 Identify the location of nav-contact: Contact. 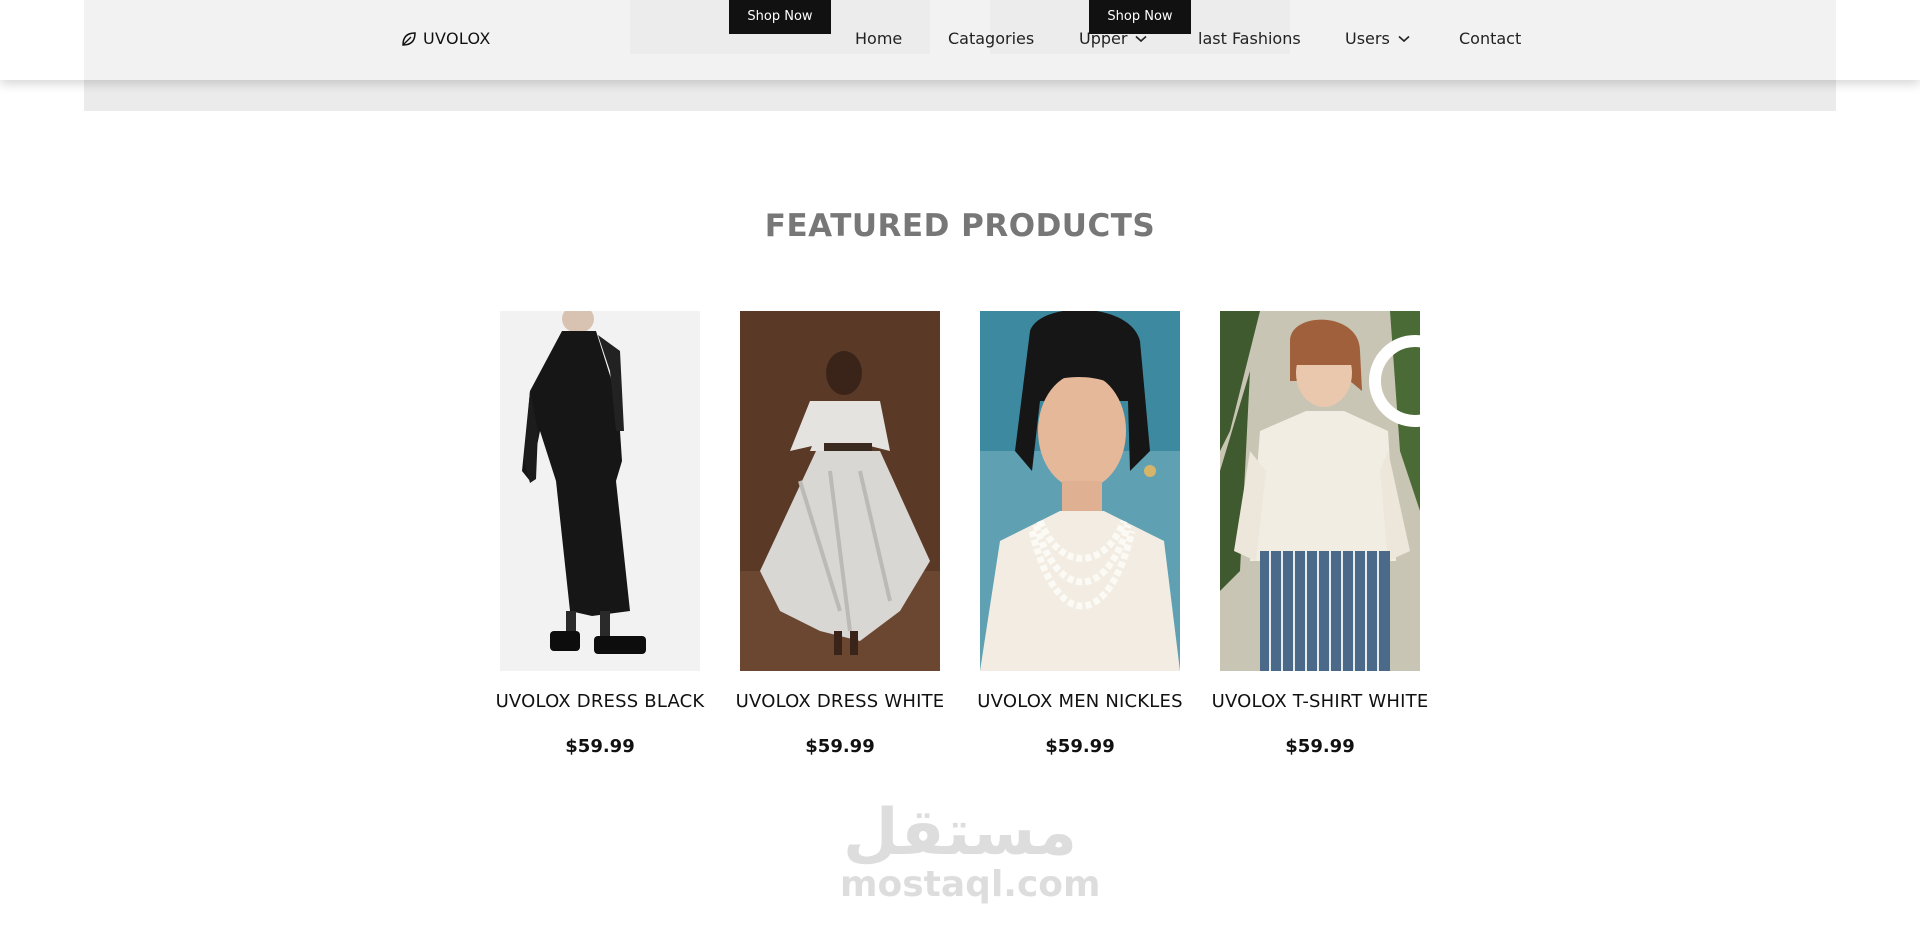
(1490, 38).